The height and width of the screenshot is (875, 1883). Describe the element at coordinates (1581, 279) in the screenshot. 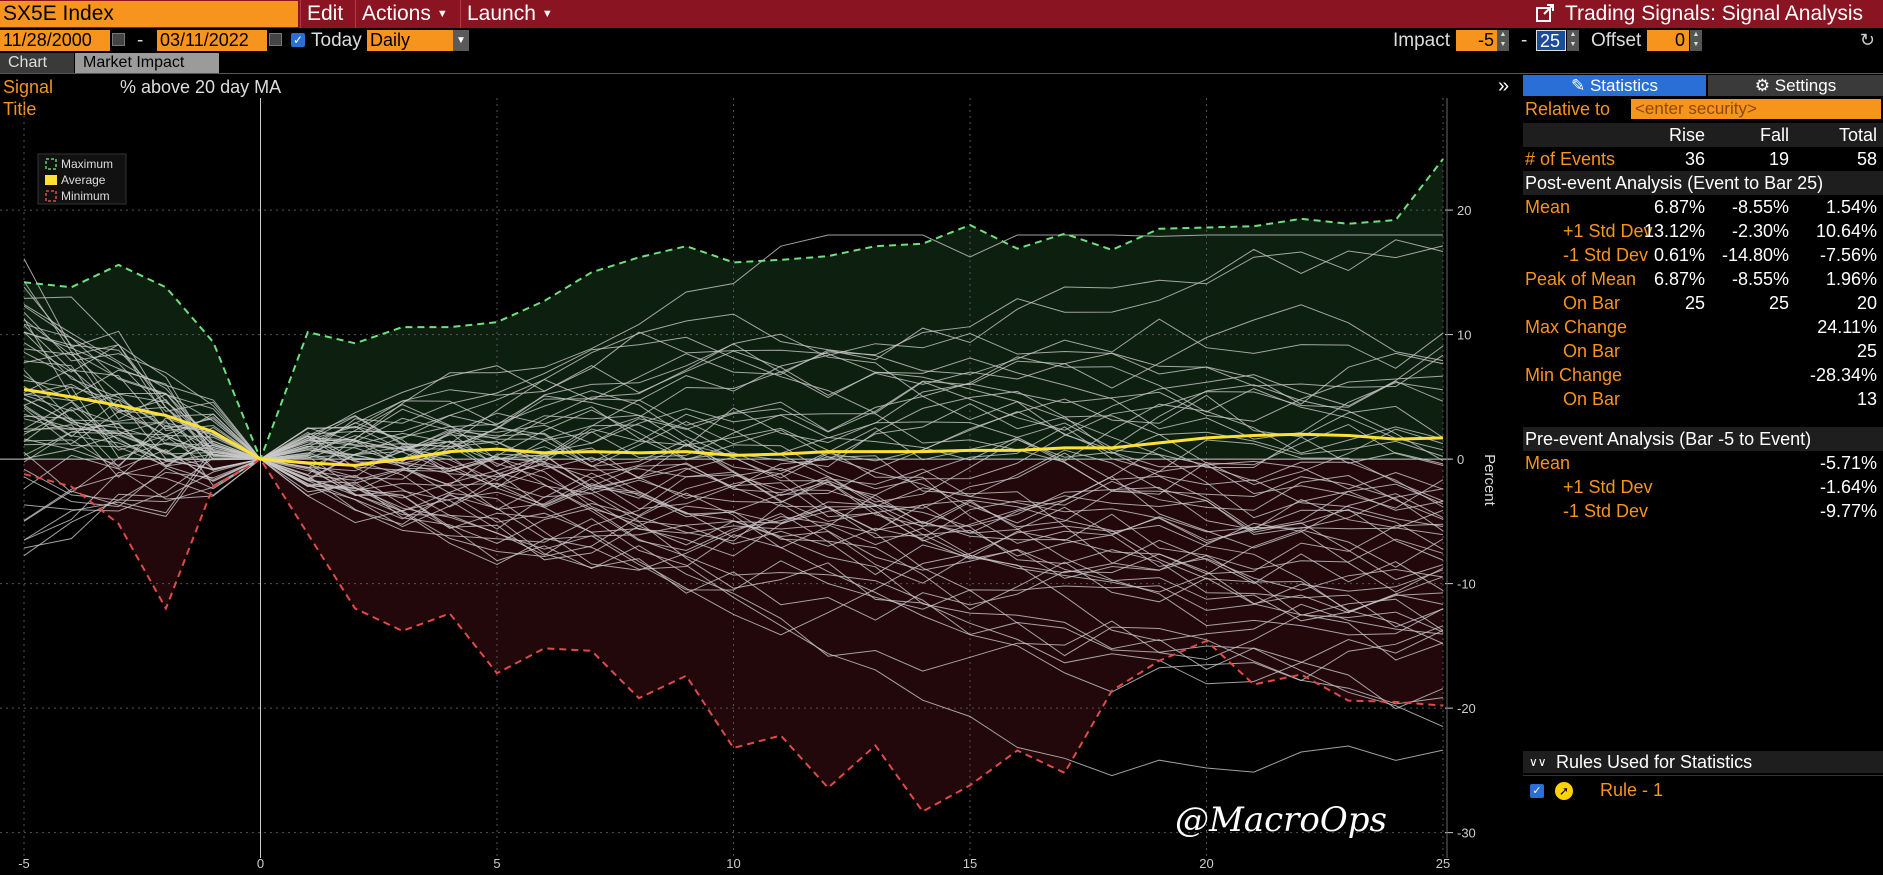

I see `row-label: Peak of Mean` at that location.